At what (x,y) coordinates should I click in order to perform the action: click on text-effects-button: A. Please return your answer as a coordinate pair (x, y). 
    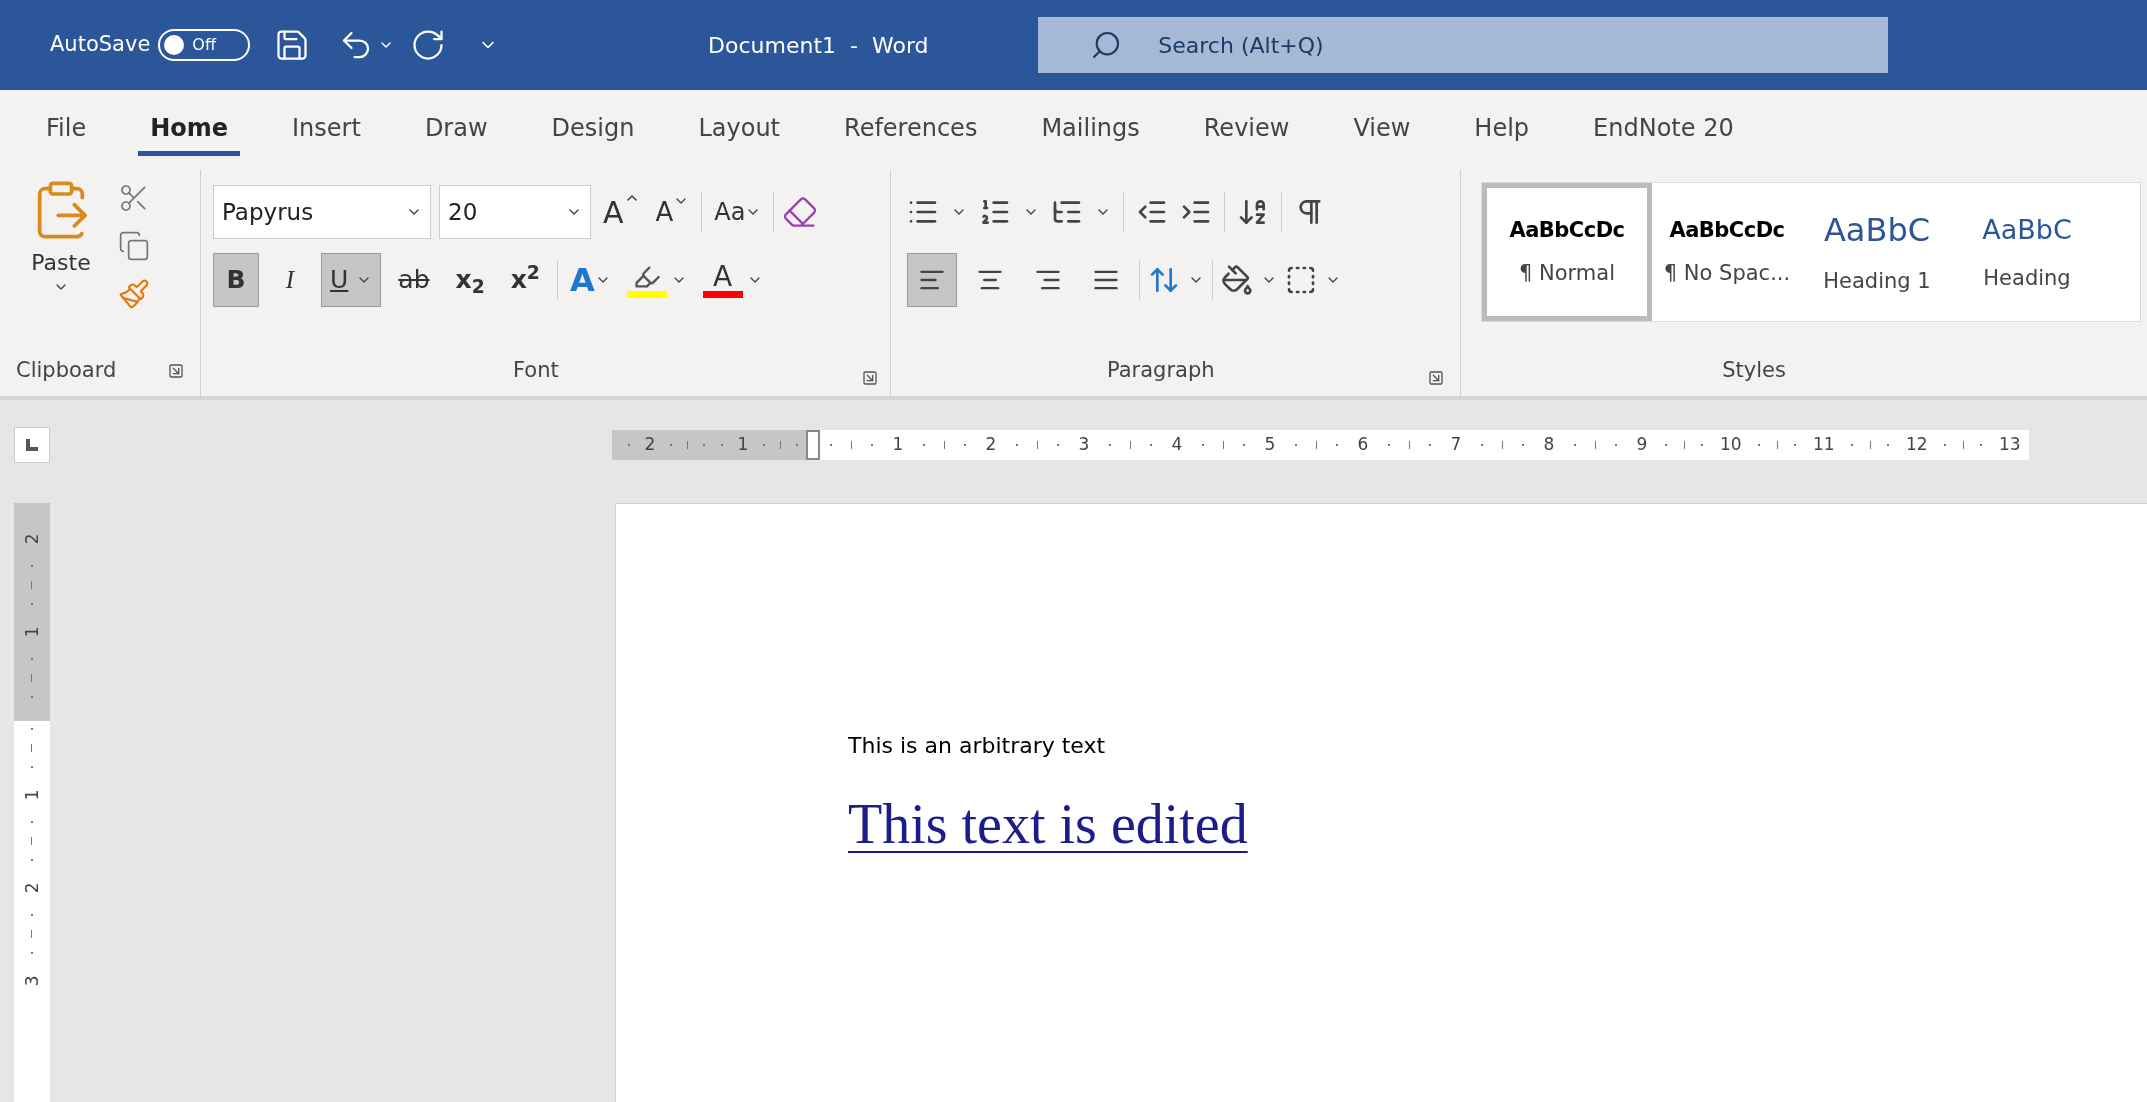
    Looking at the image, I should click on (590, 280).